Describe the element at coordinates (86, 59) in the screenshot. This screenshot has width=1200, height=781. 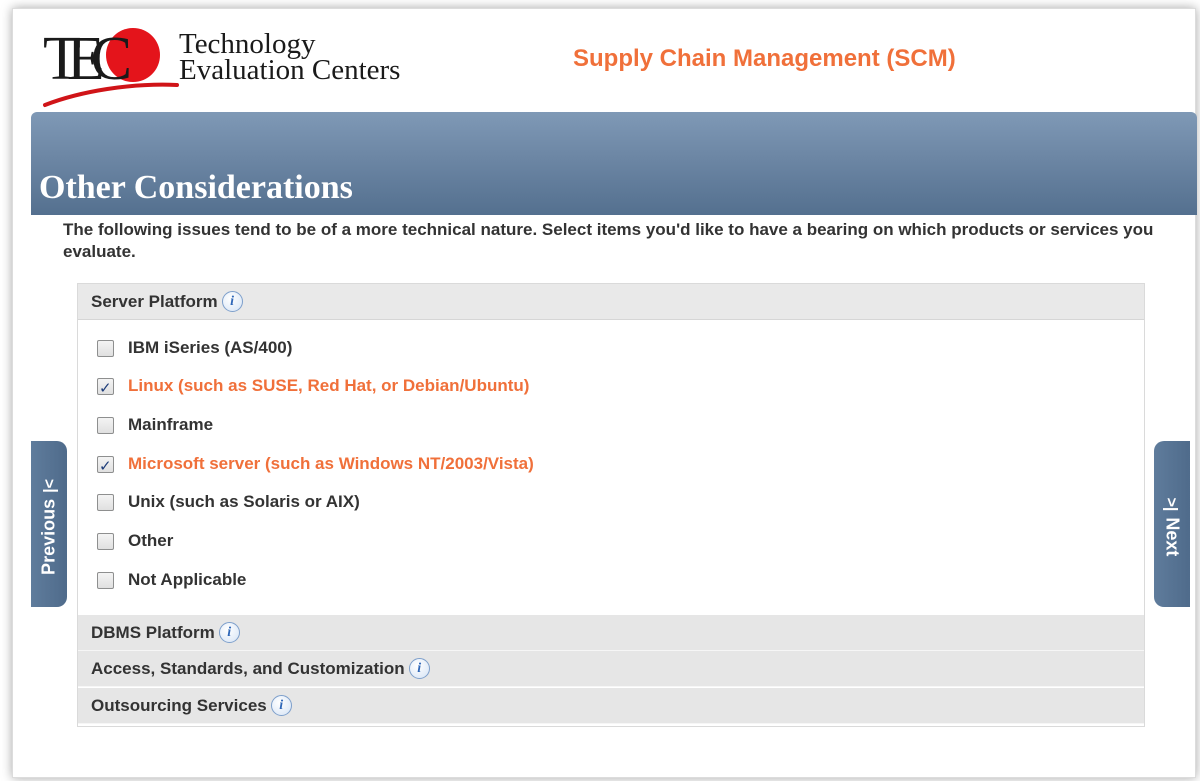
I see `svg-text: TEC` at that location.